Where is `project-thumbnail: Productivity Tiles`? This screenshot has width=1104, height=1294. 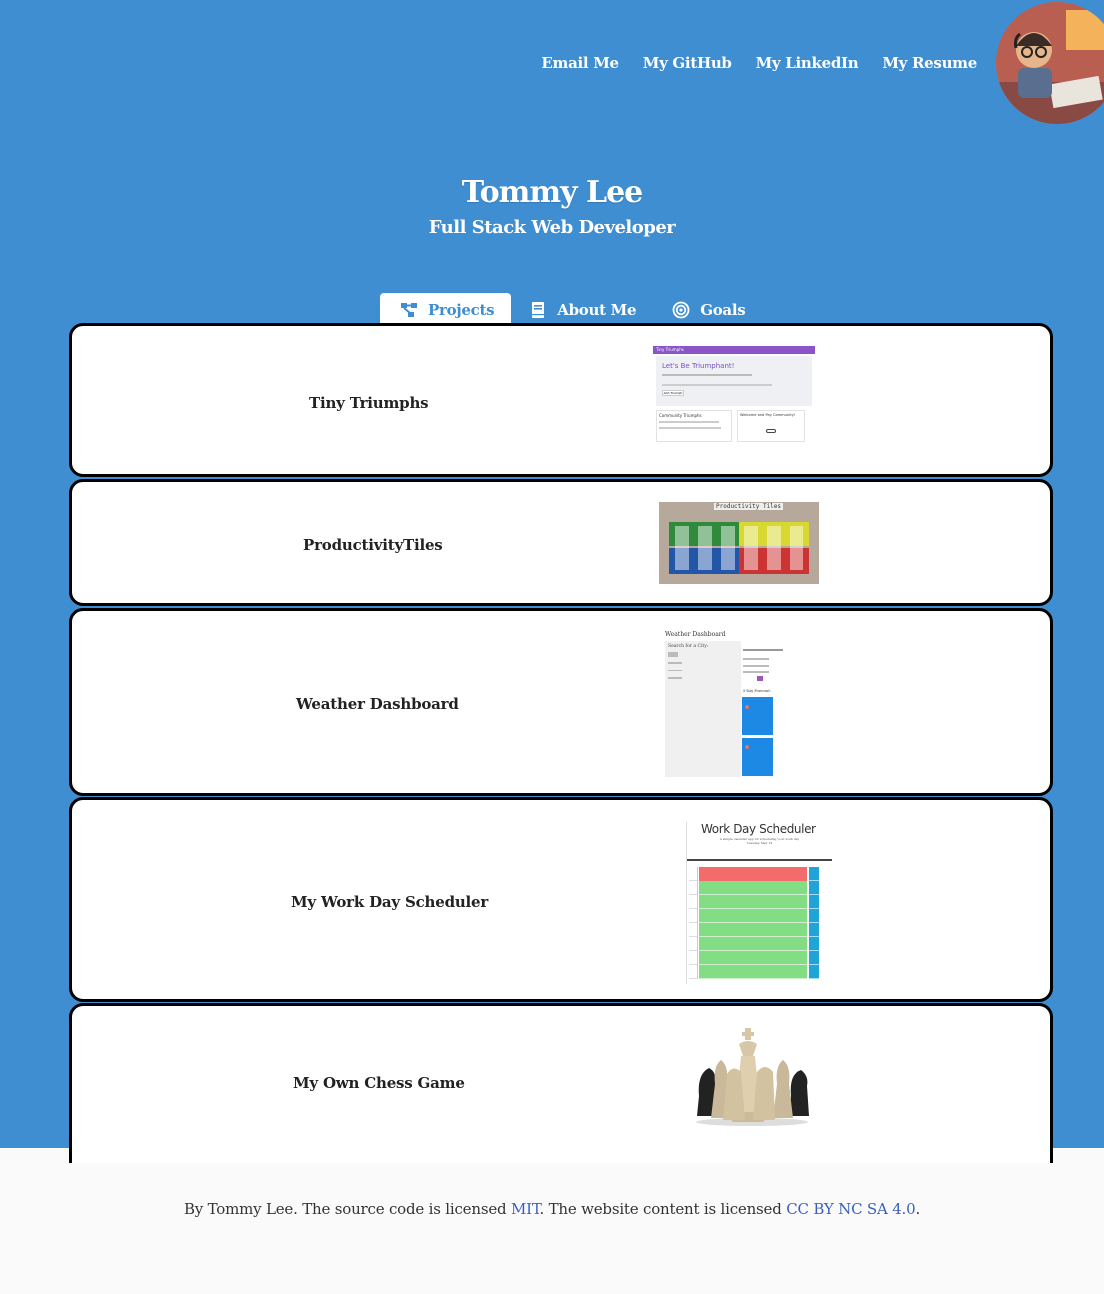
project-thumbnail: Productivity Tiles is located at coordinates (739, 543).